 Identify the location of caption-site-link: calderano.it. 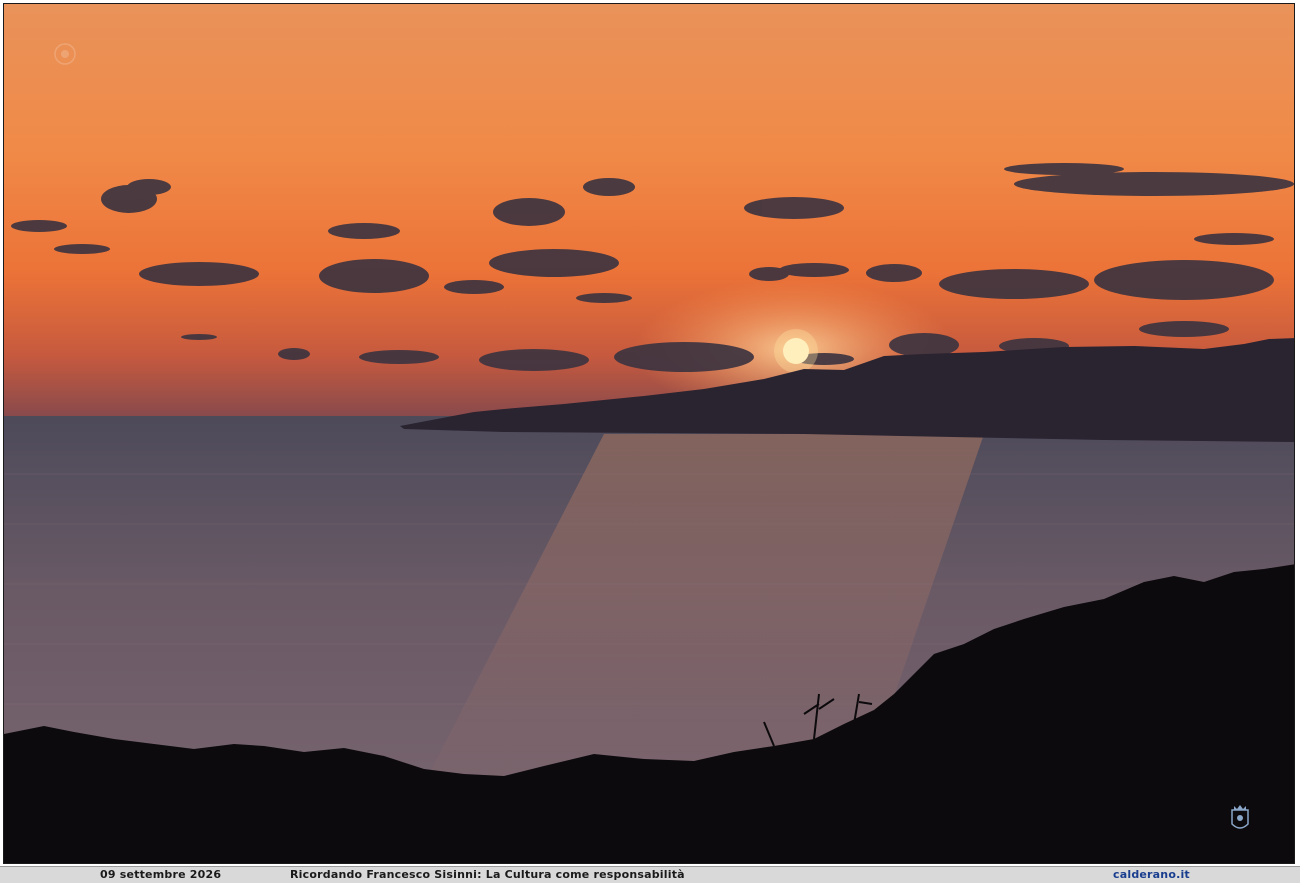
(1151, 875).